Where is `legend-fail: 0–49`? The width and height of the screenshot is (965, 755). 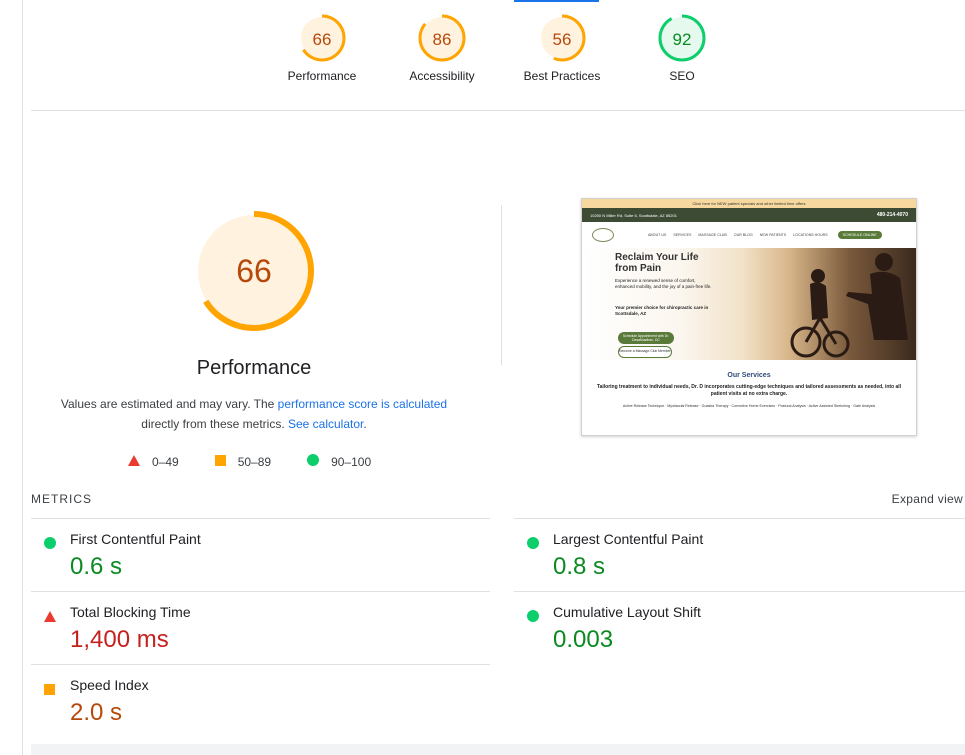
legend-fail: 0–49 is located at coordinates (153, 461).